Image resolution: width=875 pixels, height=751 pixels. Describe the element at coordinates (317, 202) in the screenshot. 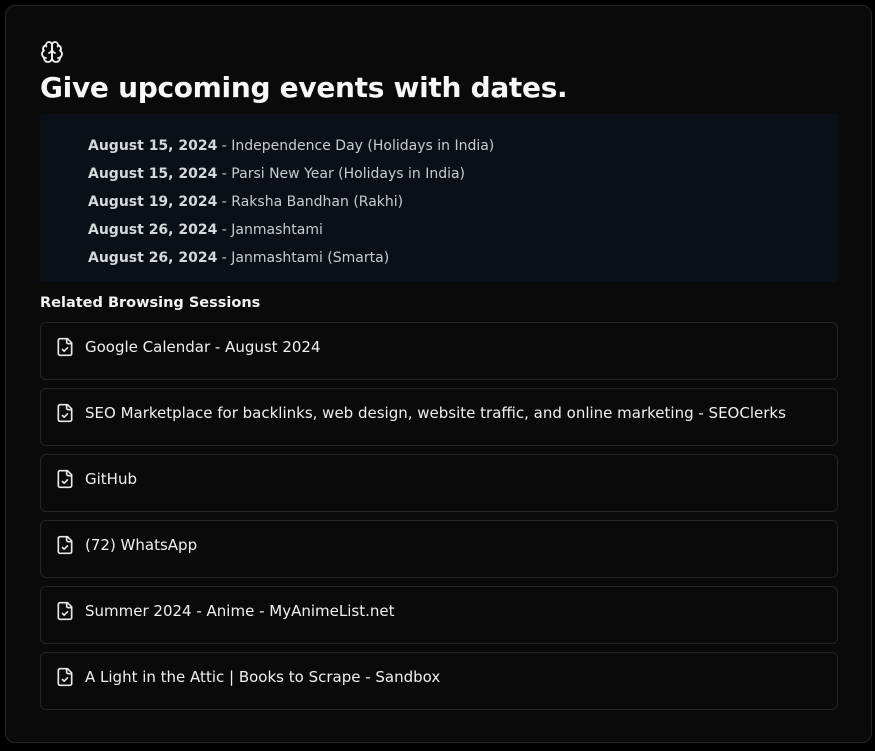

I see `event-name: Raksha Bandhan (Rakhi)` at that location.